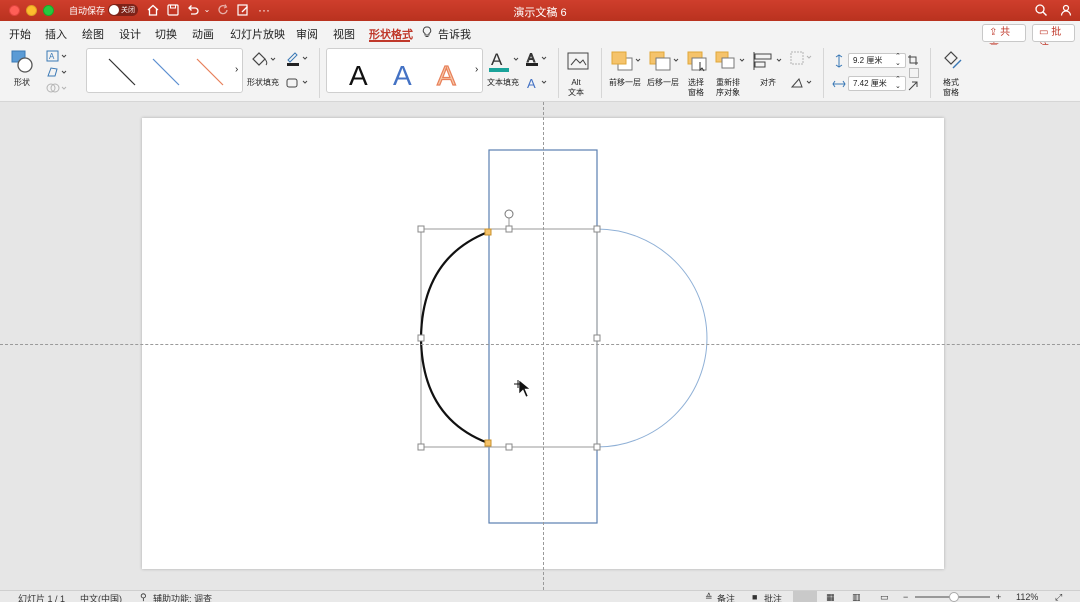 The image size is (1080, 602). I want to click on notes-icon: ≙, so click(709, 597).